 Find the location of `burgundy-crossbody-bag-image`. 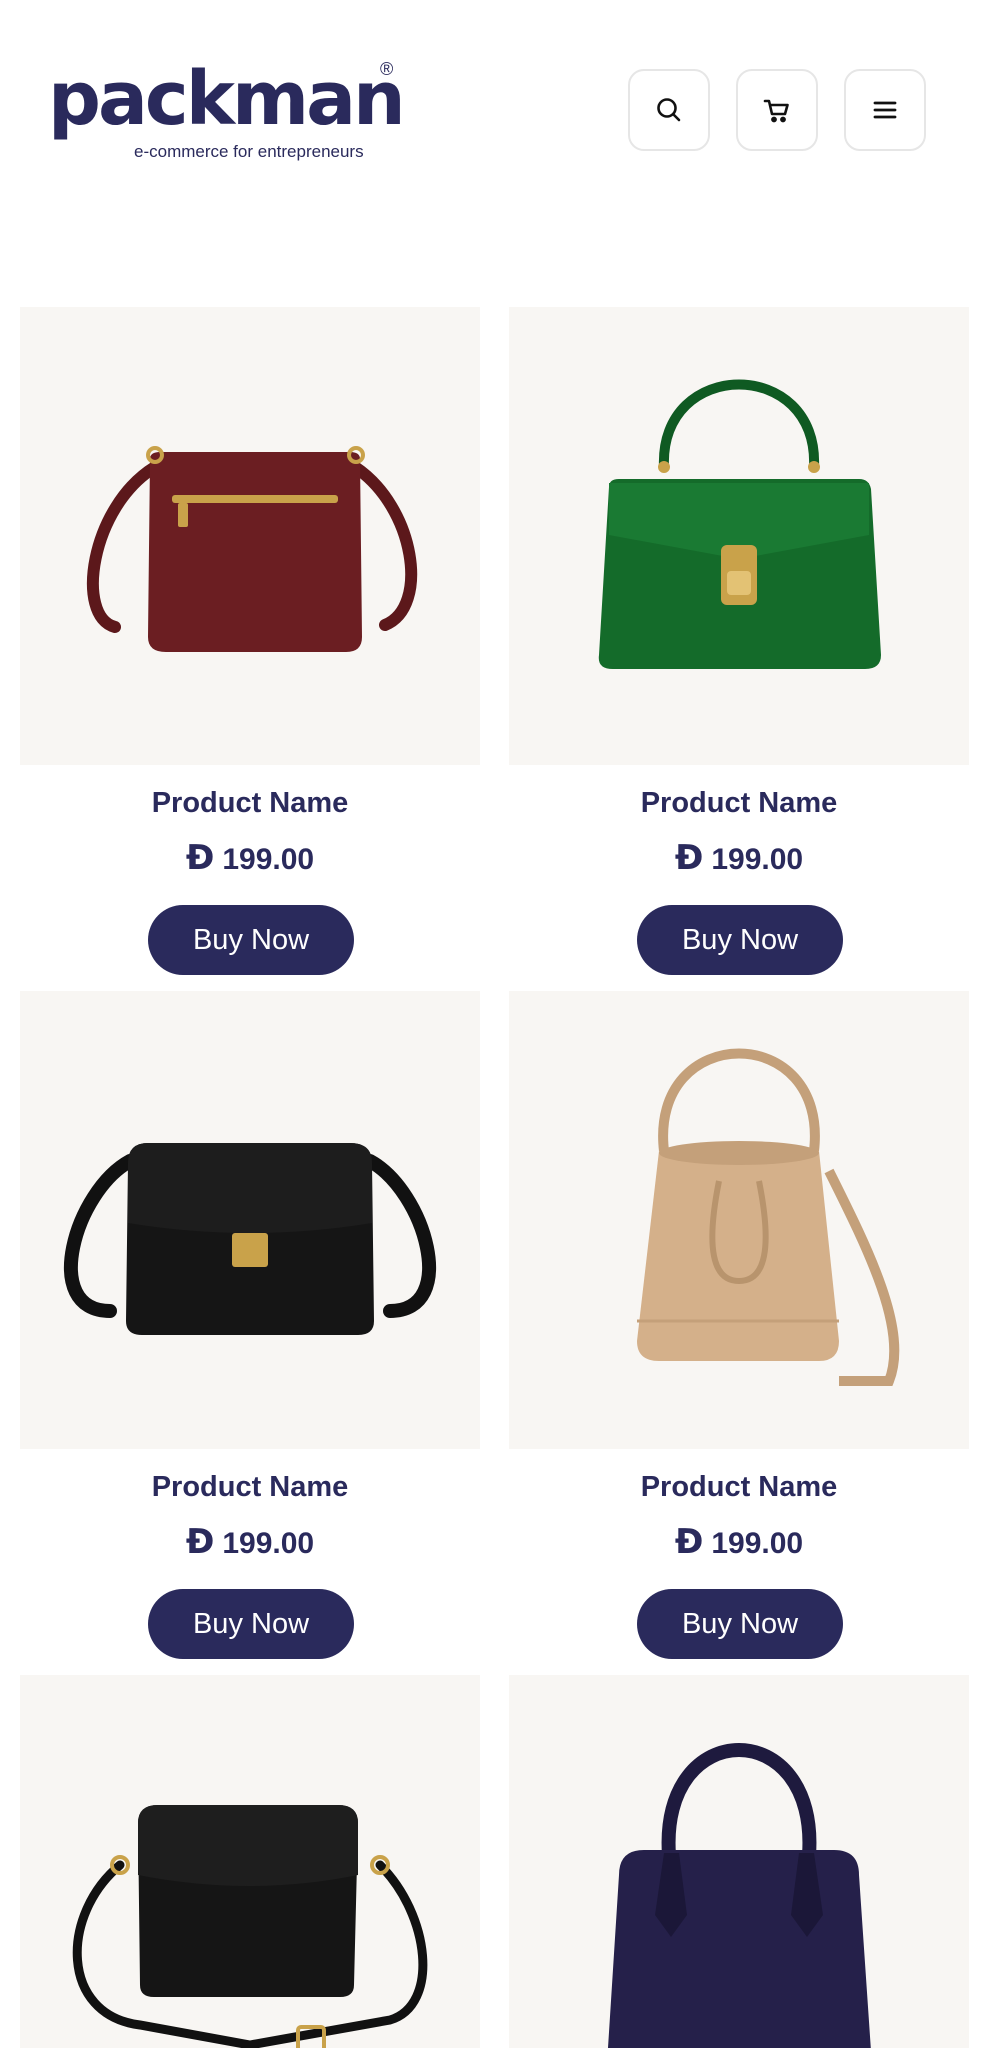

burgundy-crossbody-bag-image is located at coordinates (252, 549).